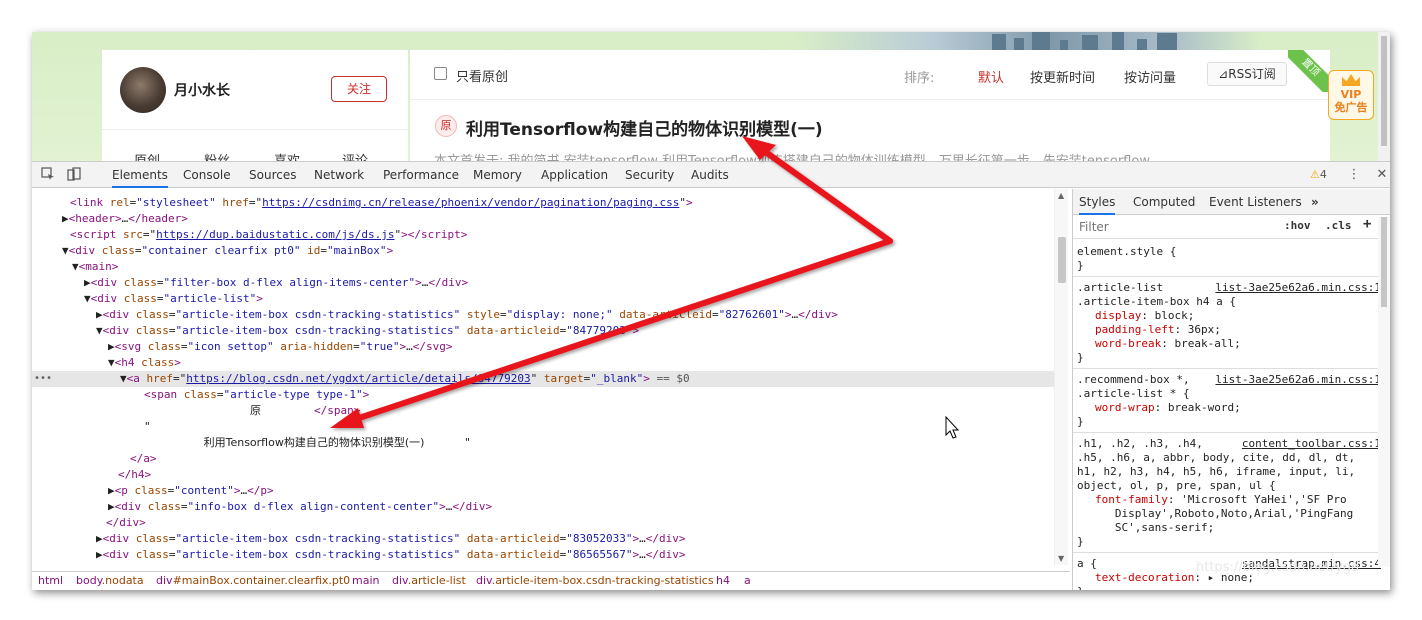 The width and height of the screenshot is (1422, 620). I want to click on breadcrumb-item: body.nodata, so click(110, 581).